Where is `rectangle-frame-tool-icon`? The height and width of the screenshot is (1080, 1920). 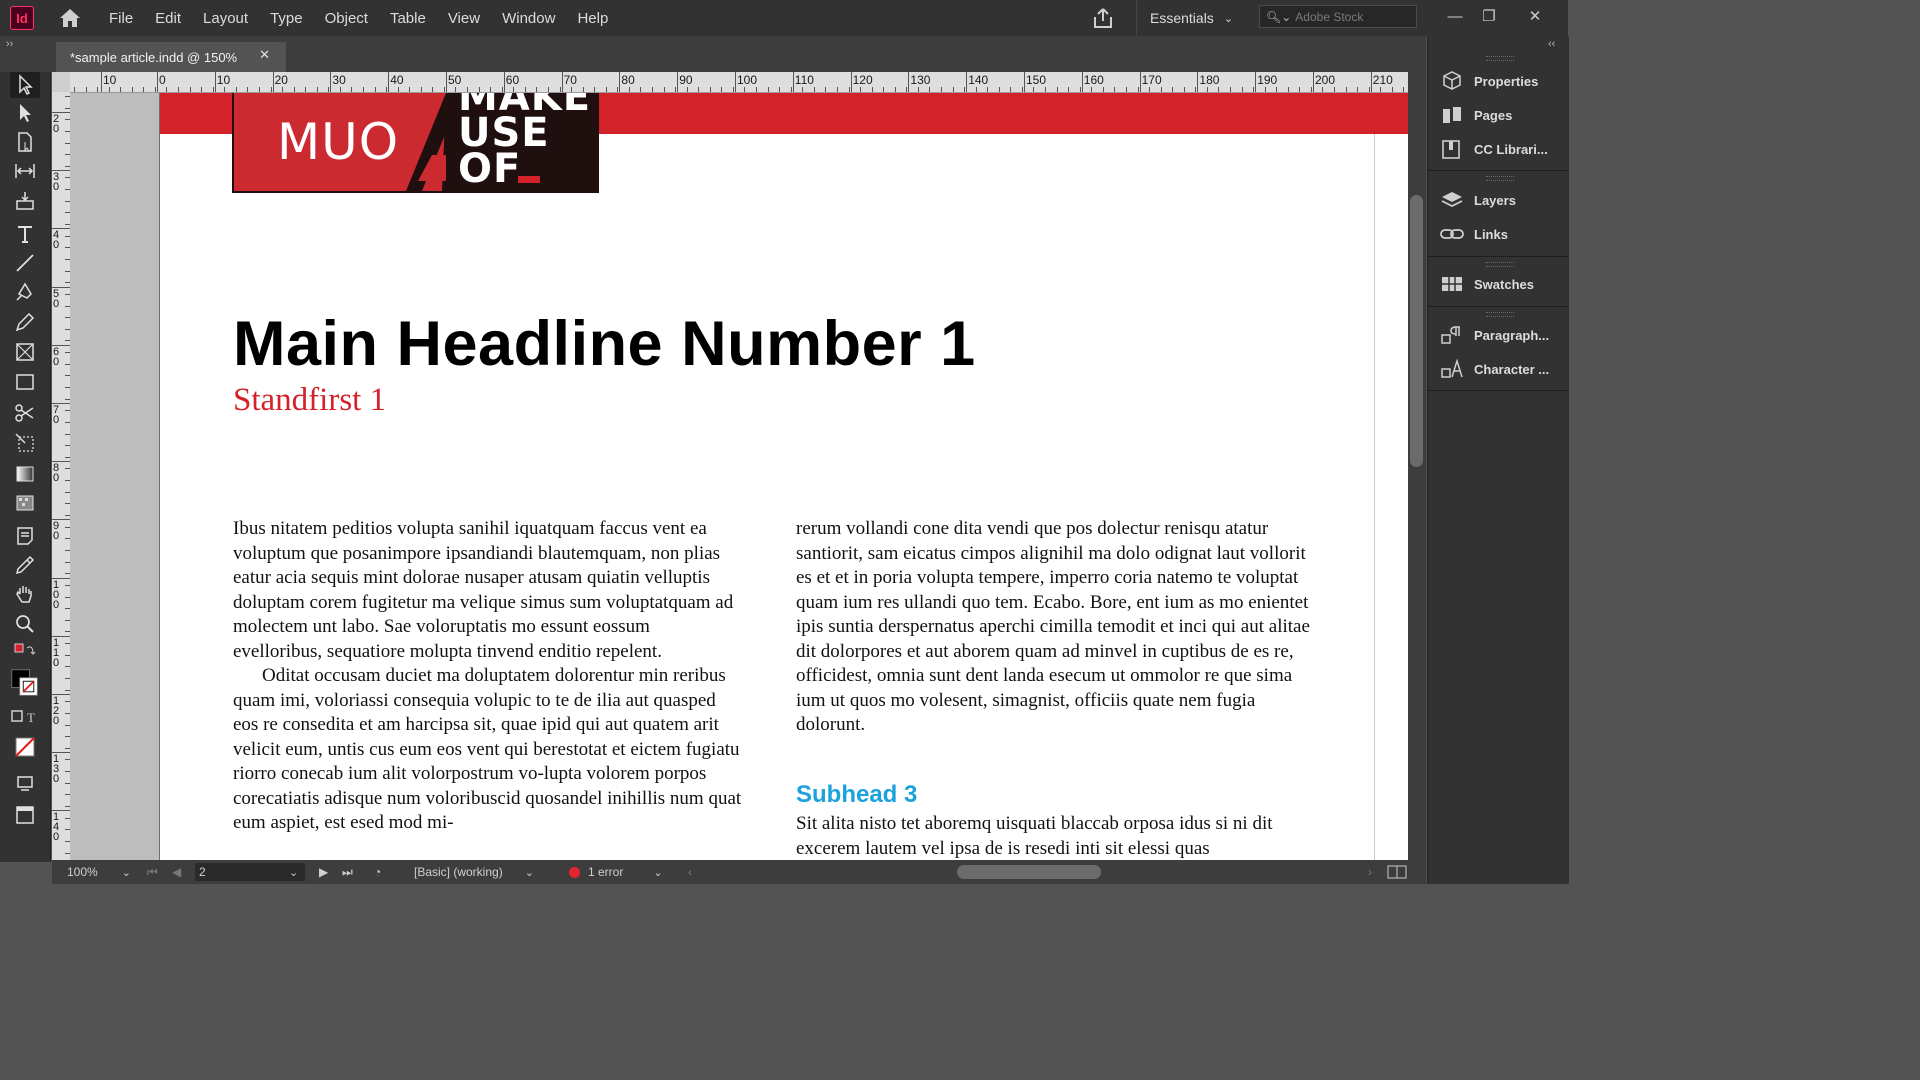
rectangle-frame-tool-icon is located at coordinates (25, 352).